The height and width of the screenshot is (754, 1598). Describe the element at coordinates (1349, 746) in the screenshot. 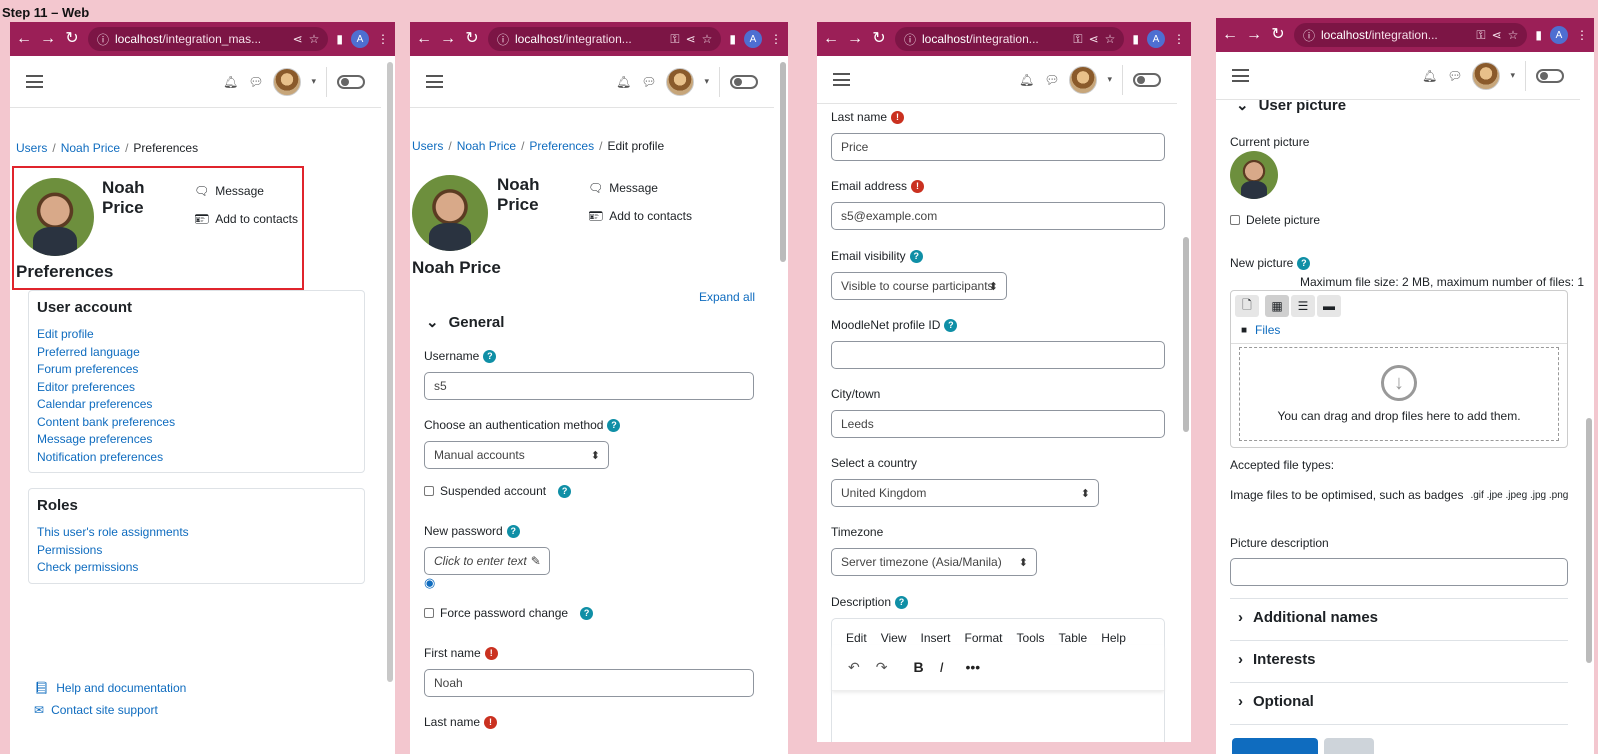

I see `cancel-button` at that location.